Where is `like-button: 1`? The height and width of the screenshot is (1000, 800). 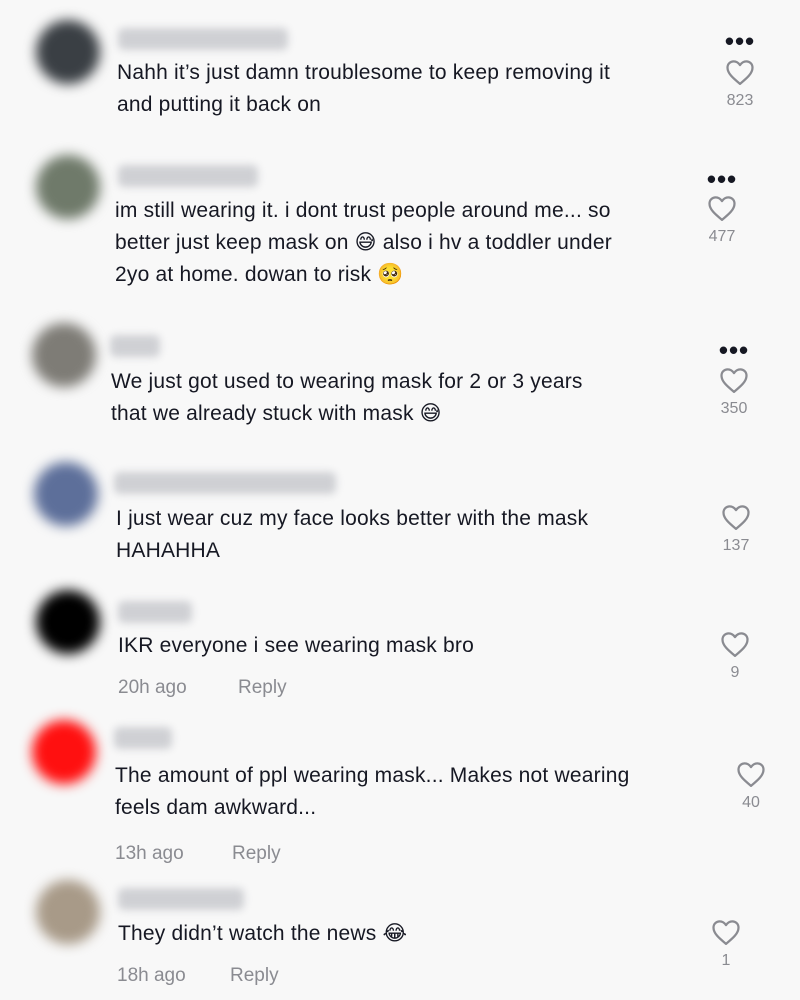
like-button: 1 is located at coordinates (726, 944).